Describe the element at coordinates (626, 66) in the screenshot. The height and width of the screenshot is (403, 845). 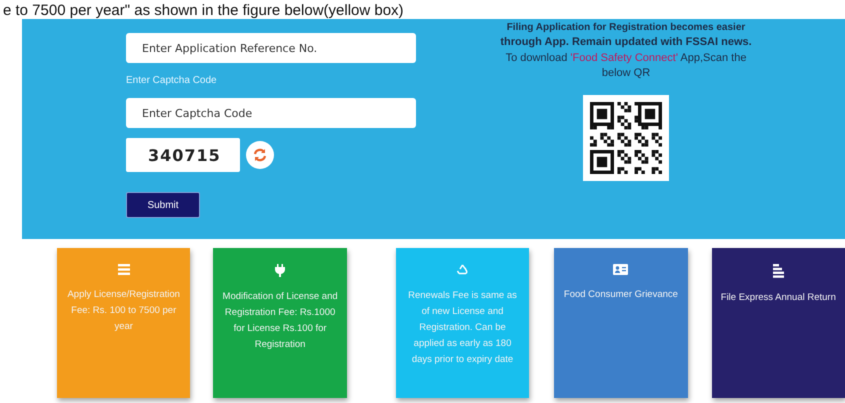
I see `download-instructions: To download 'Food Safety Connect' App,Scan the below QR` at that location.